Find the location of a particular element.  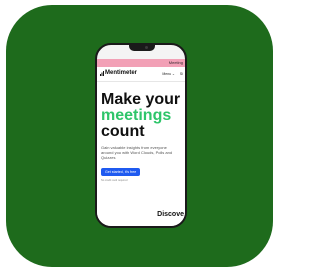

camera-icon is located at coordinates (146, 47).